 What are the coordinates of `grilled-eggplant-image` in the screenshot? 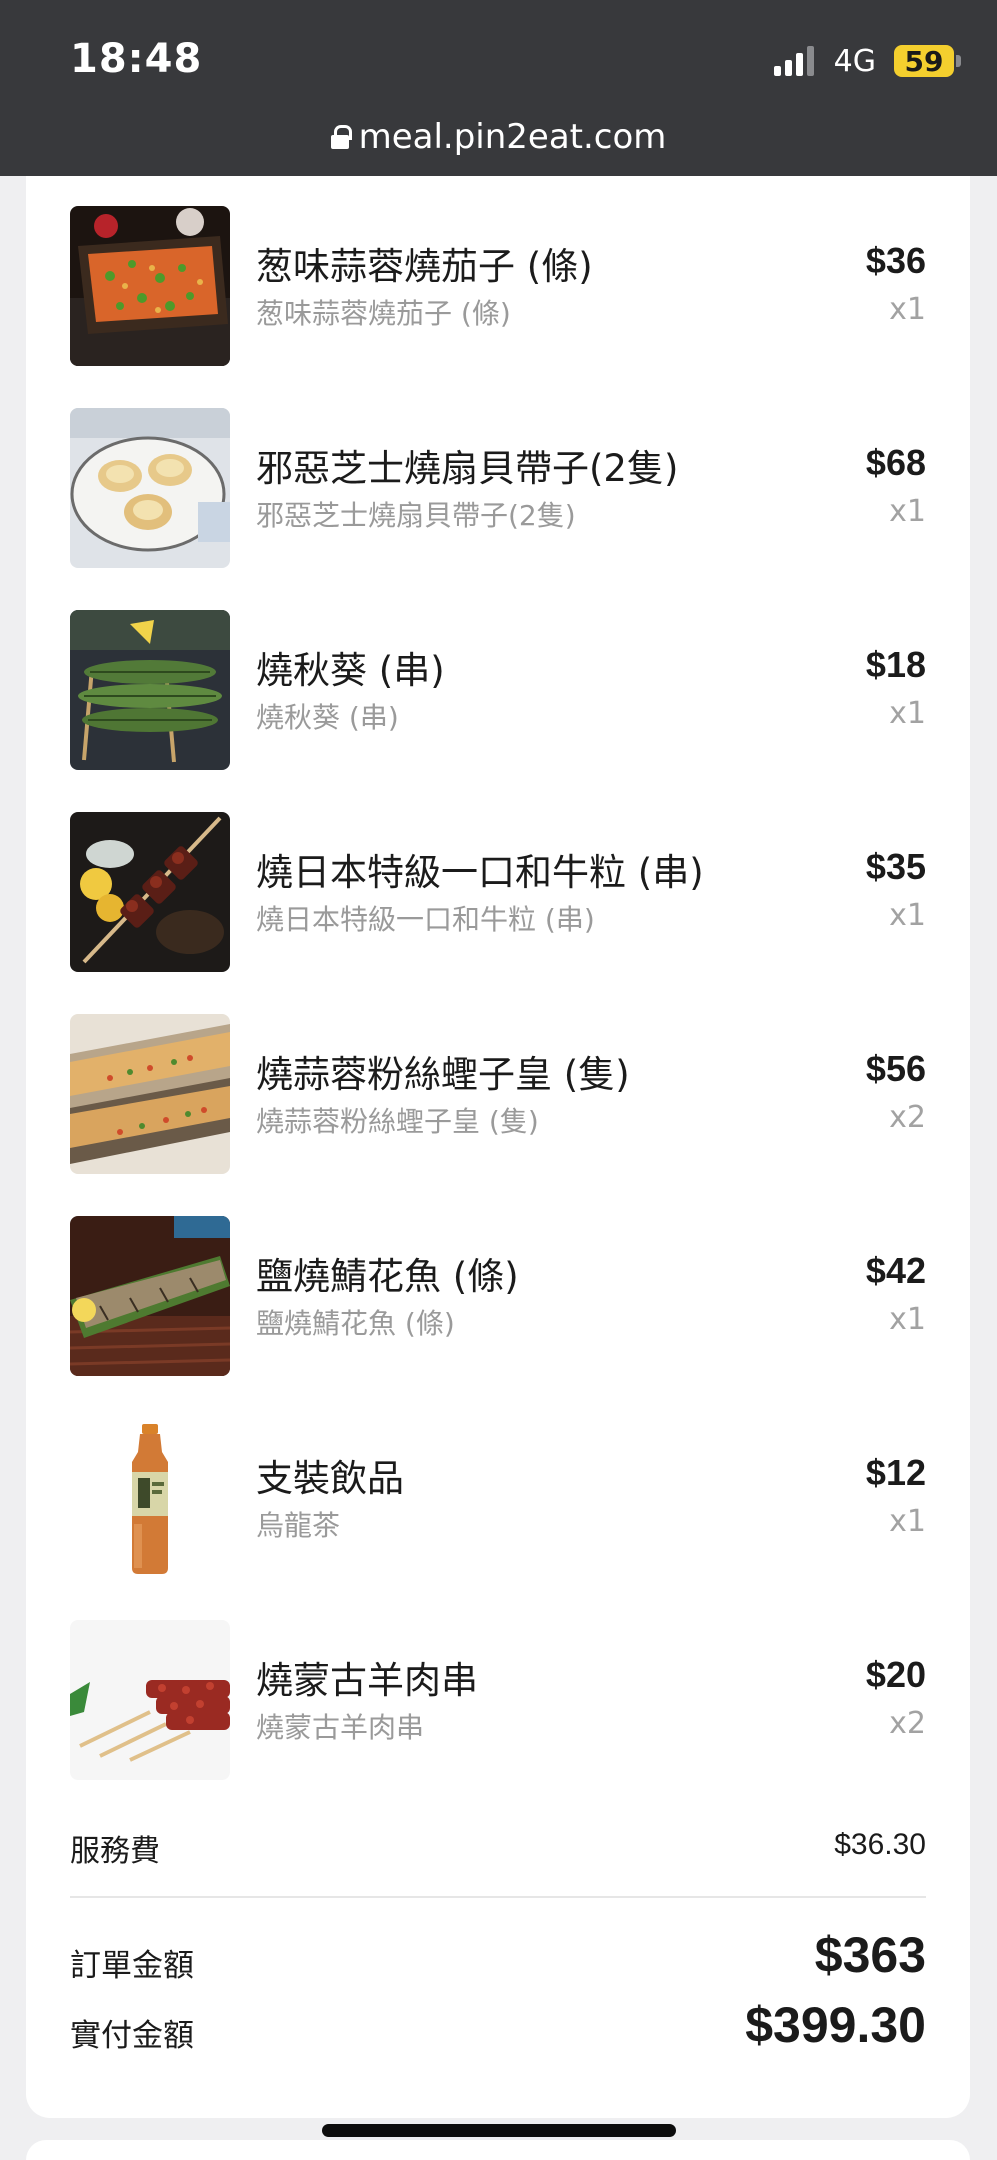 It's located at (150, 286).